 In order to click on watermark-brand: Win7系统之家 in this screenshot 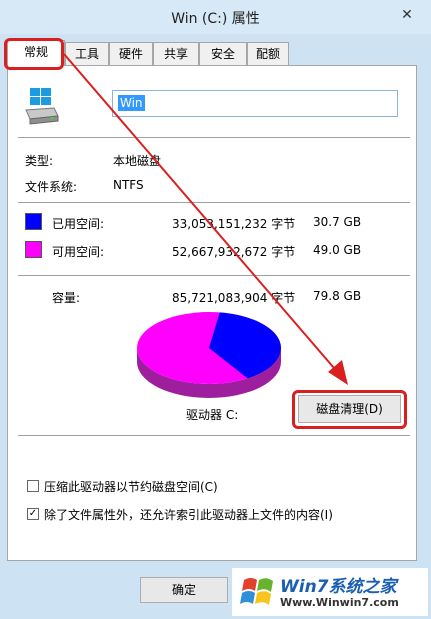, I will do `click(338, 587)`.